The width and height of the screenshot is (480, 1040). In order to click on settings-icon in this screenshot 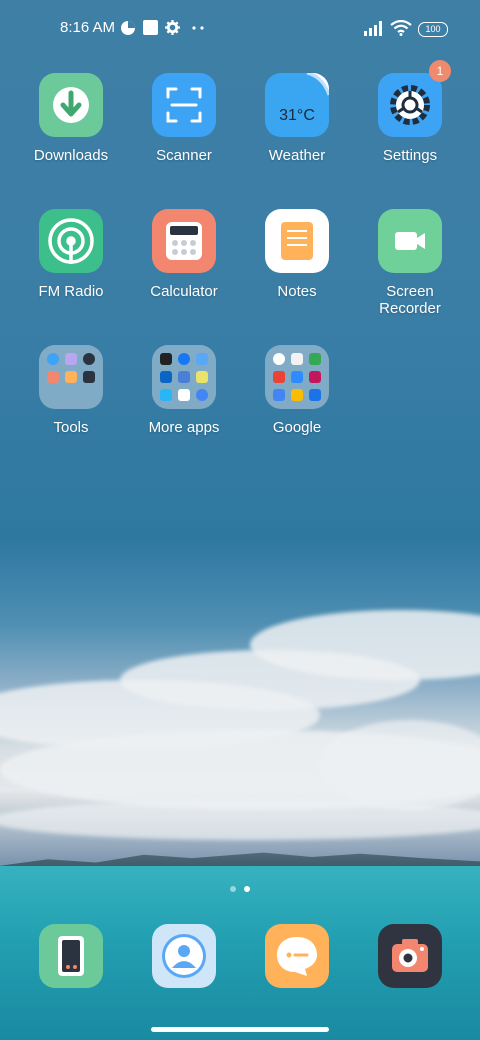, I will do `click(410, 105)`.